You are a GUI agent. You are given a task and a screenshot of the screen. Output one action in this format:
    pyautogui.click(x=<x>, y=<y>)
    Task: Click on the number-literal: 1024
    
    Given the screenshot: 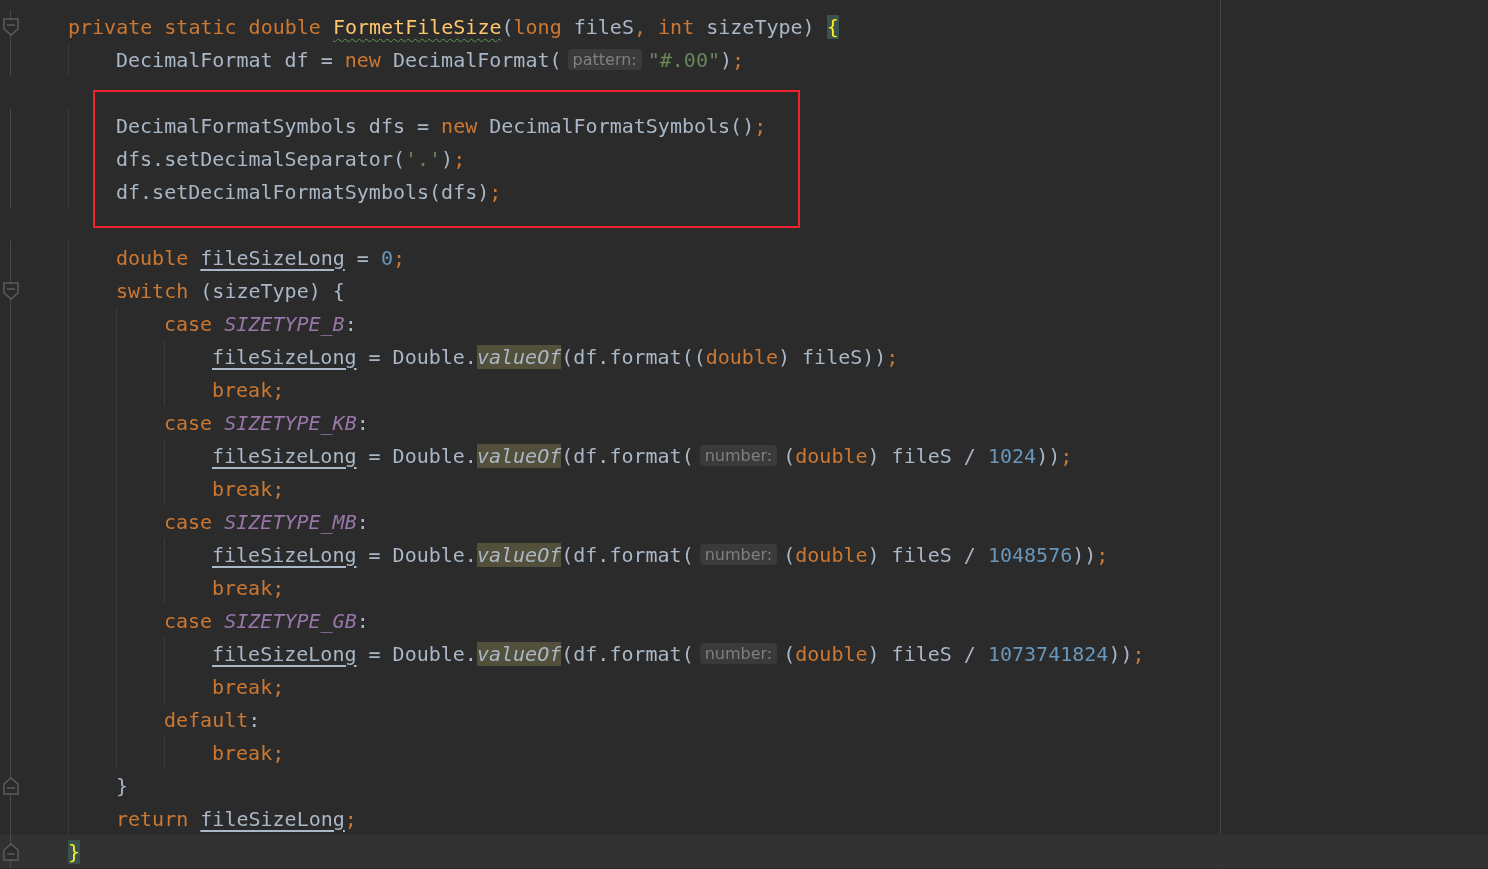 What is the action you would take?
    pyautogui.click(x=1012, y=455)
    